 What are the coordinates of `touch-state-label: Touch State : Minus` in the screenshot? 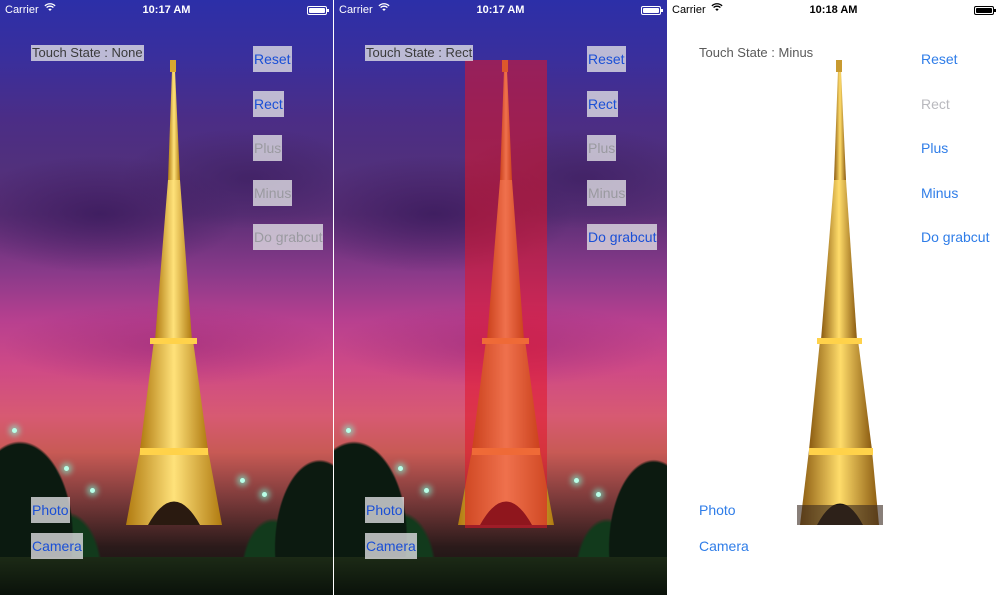 It's located at (756, 52).